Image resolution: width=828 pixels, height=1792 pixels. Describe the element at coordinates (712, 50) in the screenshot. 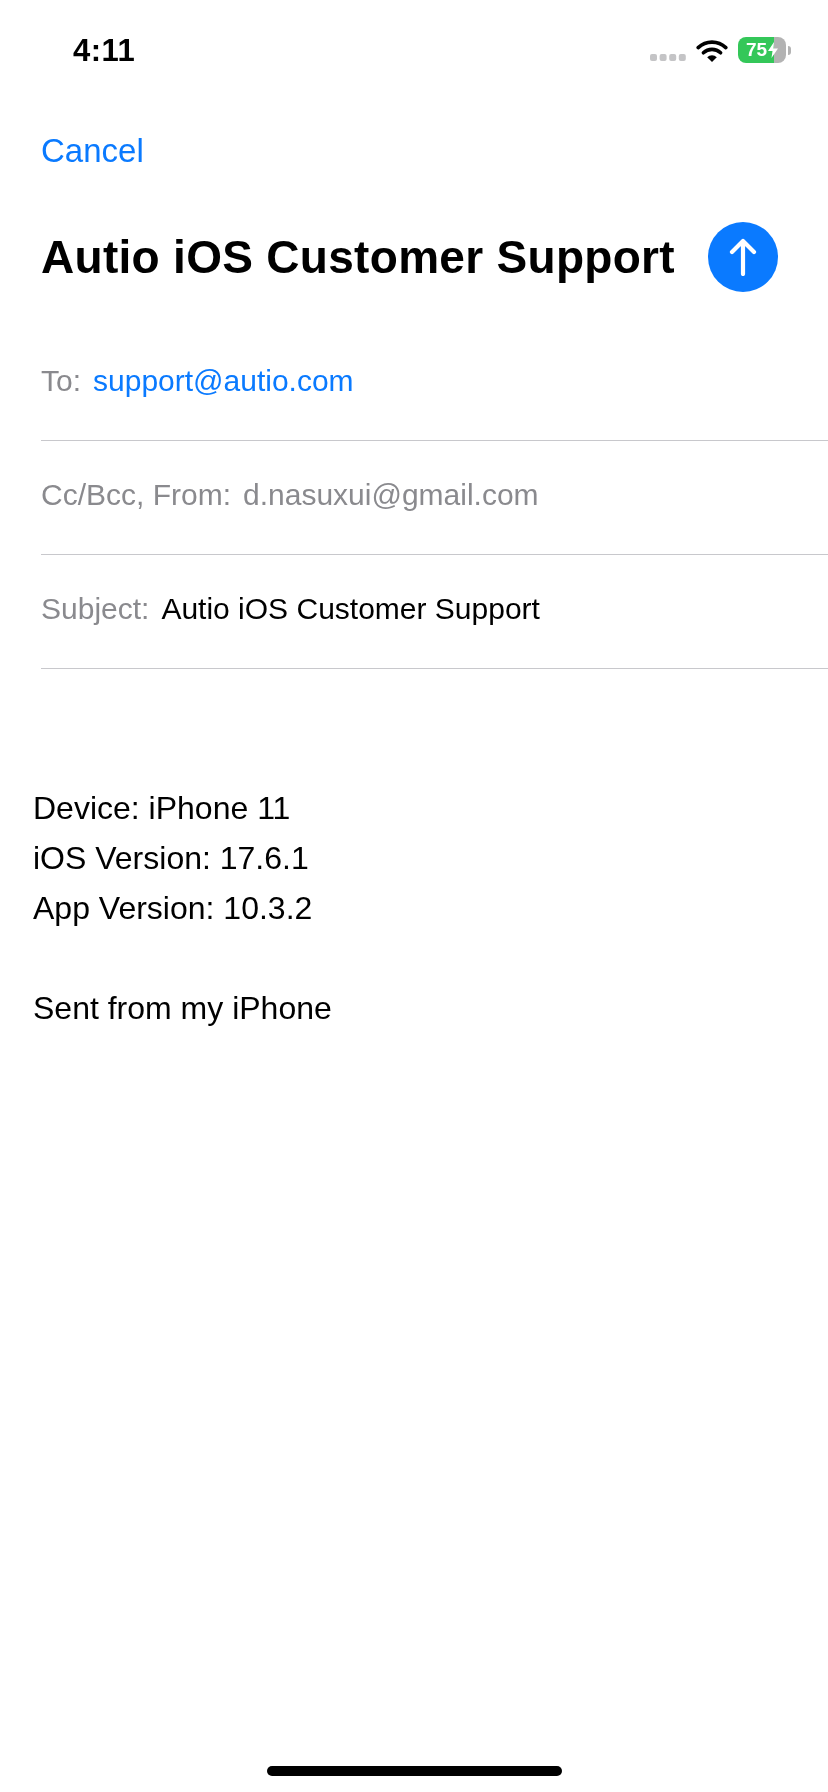

I see `wifi-icon` at that location.